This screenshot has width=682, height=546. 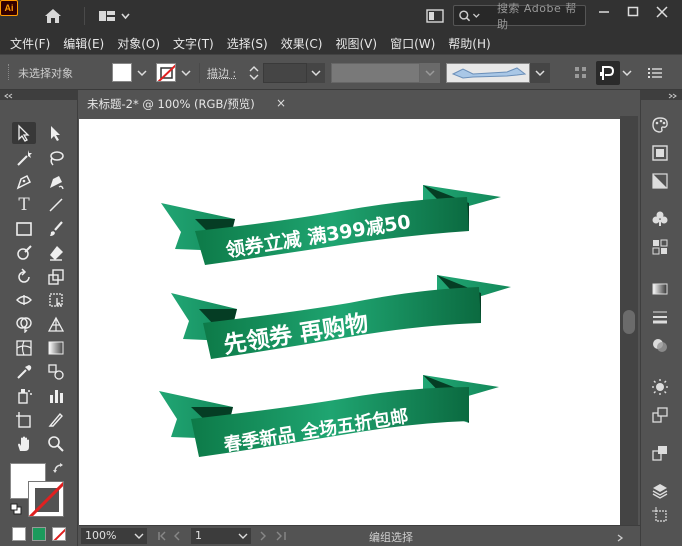 What do you see at coordinates (56, 158) in the screenshot?
I see `lasso-tool-icon` at bounding box center [56, 158].